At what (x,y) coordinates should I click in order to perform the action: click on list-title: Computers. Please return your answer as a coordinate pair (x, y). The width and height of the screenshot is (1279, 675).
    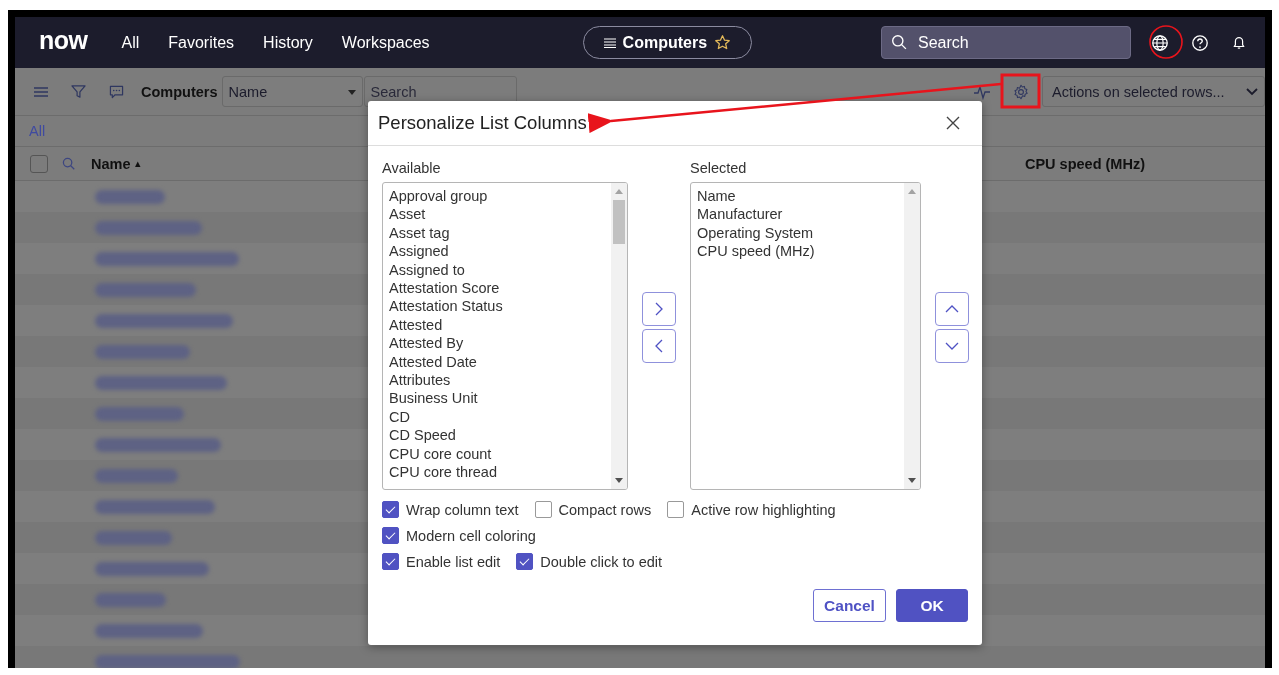
    Looking at the image, I should click on (179, 91).